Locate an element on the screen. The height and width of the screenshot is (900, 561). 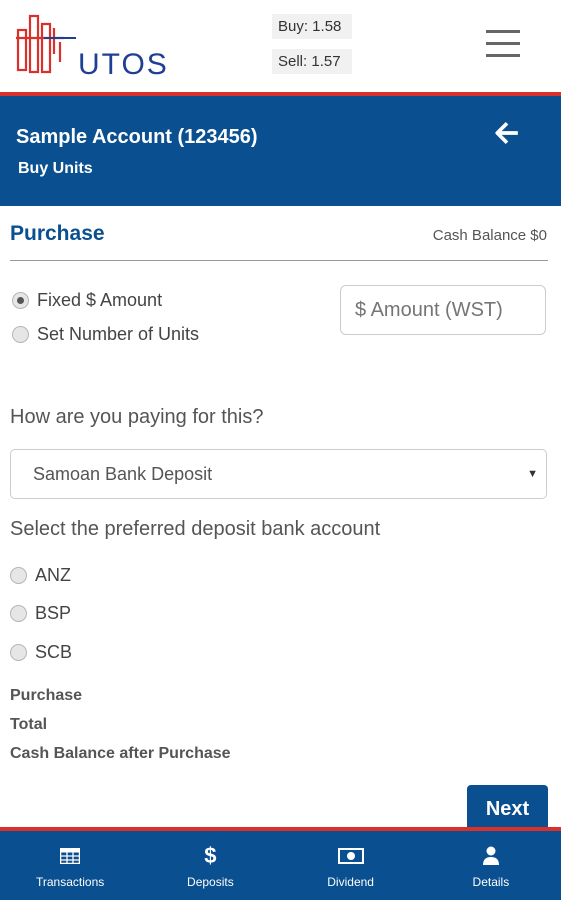
logo-text: UTOS is located at coordinates (123, 64).